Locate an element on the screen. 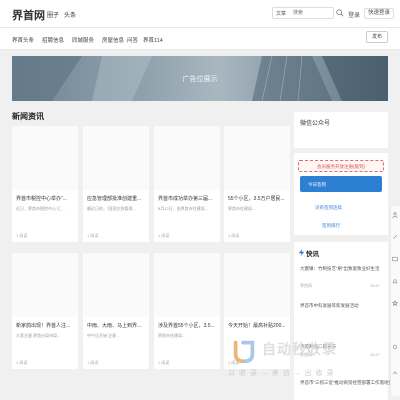 This screenshot has height=400, width=400. user-icon is located at coordinates (395, 215).